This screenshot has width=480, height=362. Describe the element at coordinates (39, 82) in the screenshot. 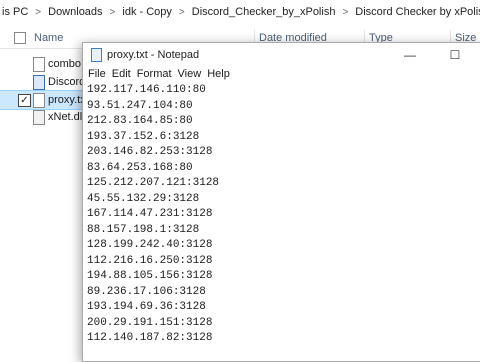

I see `application-icon` at that location.